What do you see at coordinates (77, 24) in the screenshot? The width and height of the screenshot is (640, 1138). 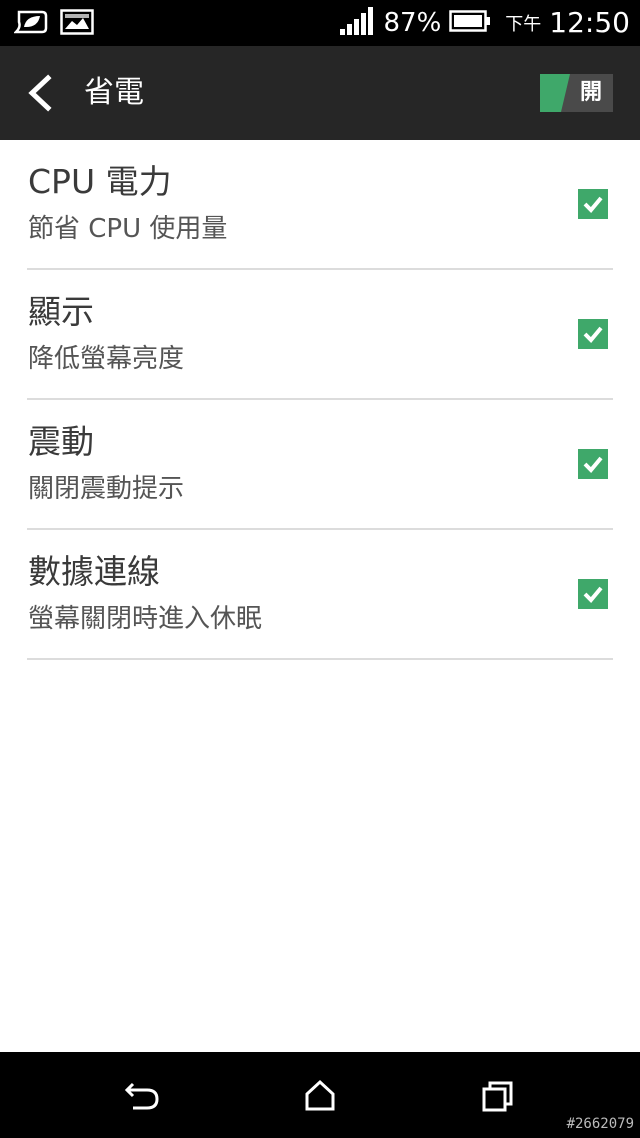 I see `image-notification-icon` at bounding box center [77, 24].